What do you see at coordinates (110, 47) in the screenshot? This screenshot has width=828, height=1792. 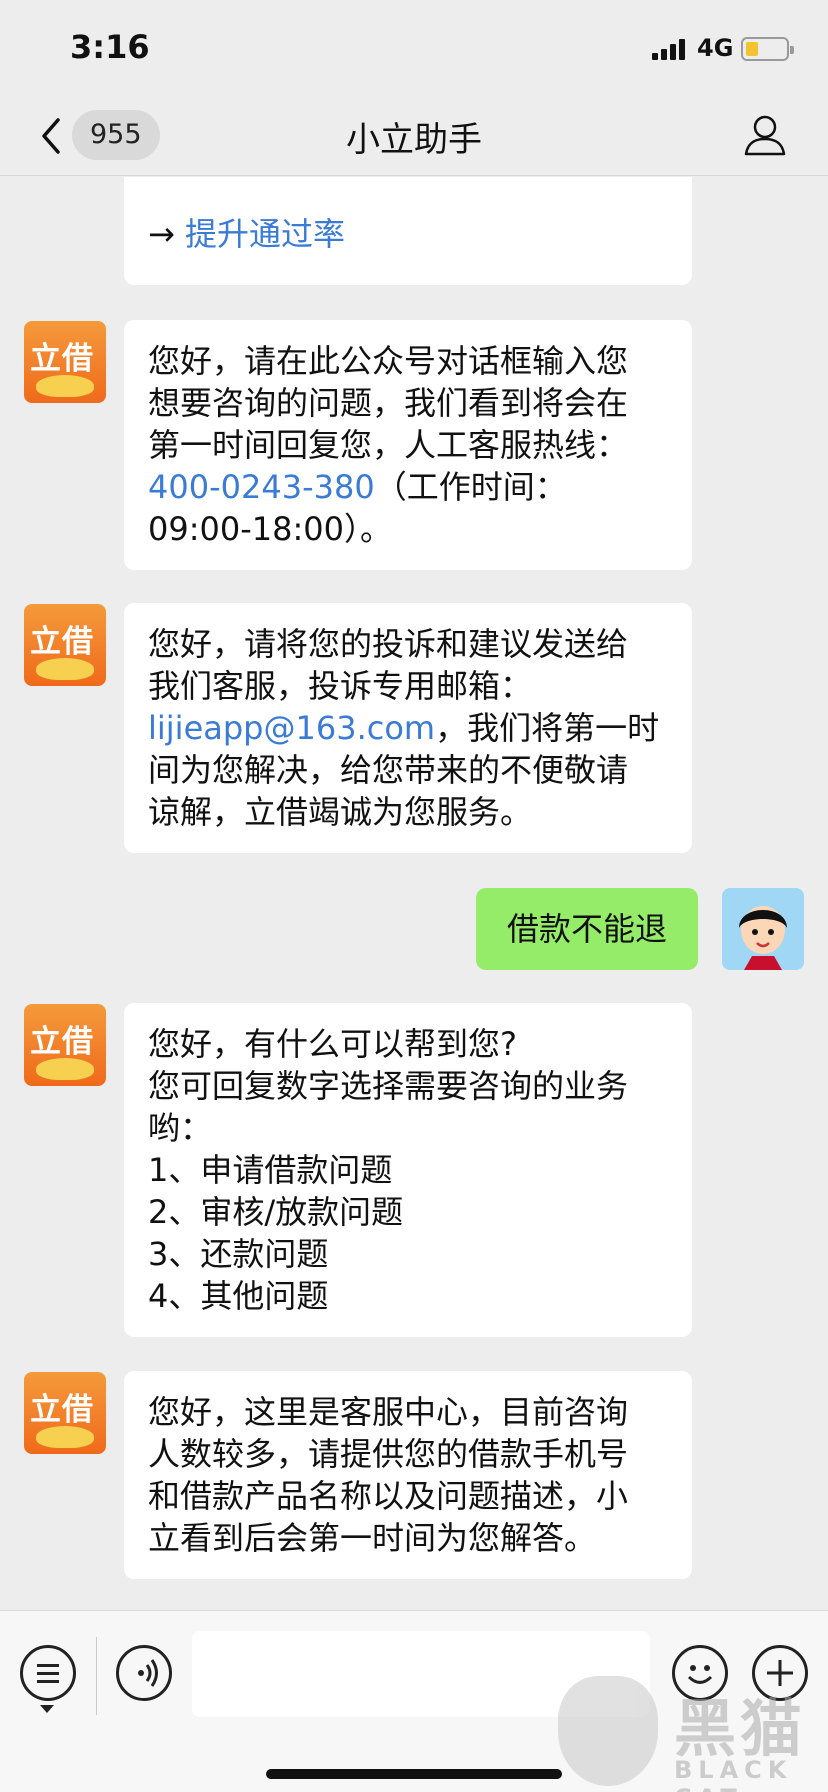 I see `status-time: 3:16` at bounding box center [110, 47].